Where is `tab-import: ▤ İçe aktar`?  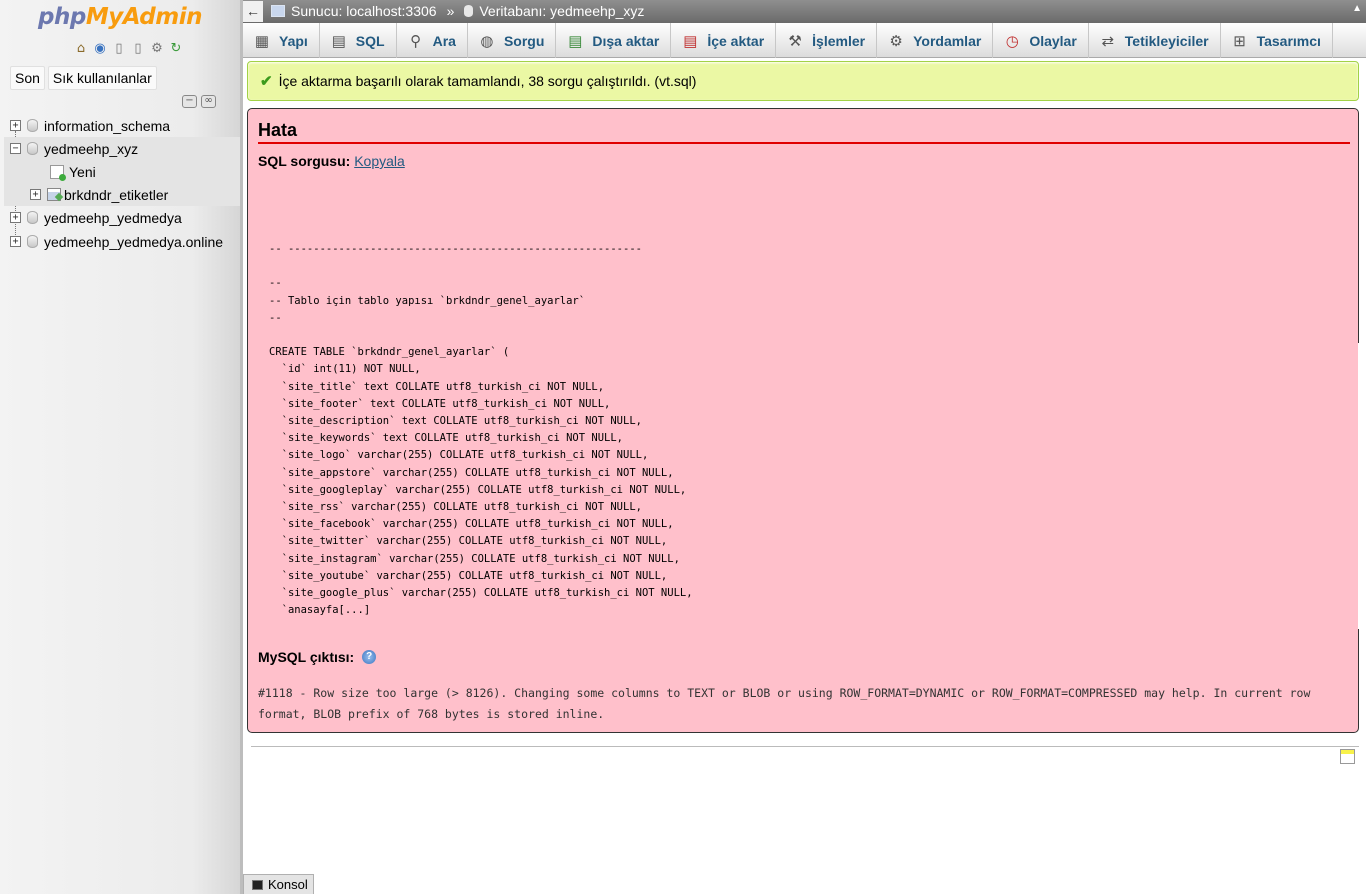
tab-import: ▤ İçe aktar is located at coordinates (724, 40).